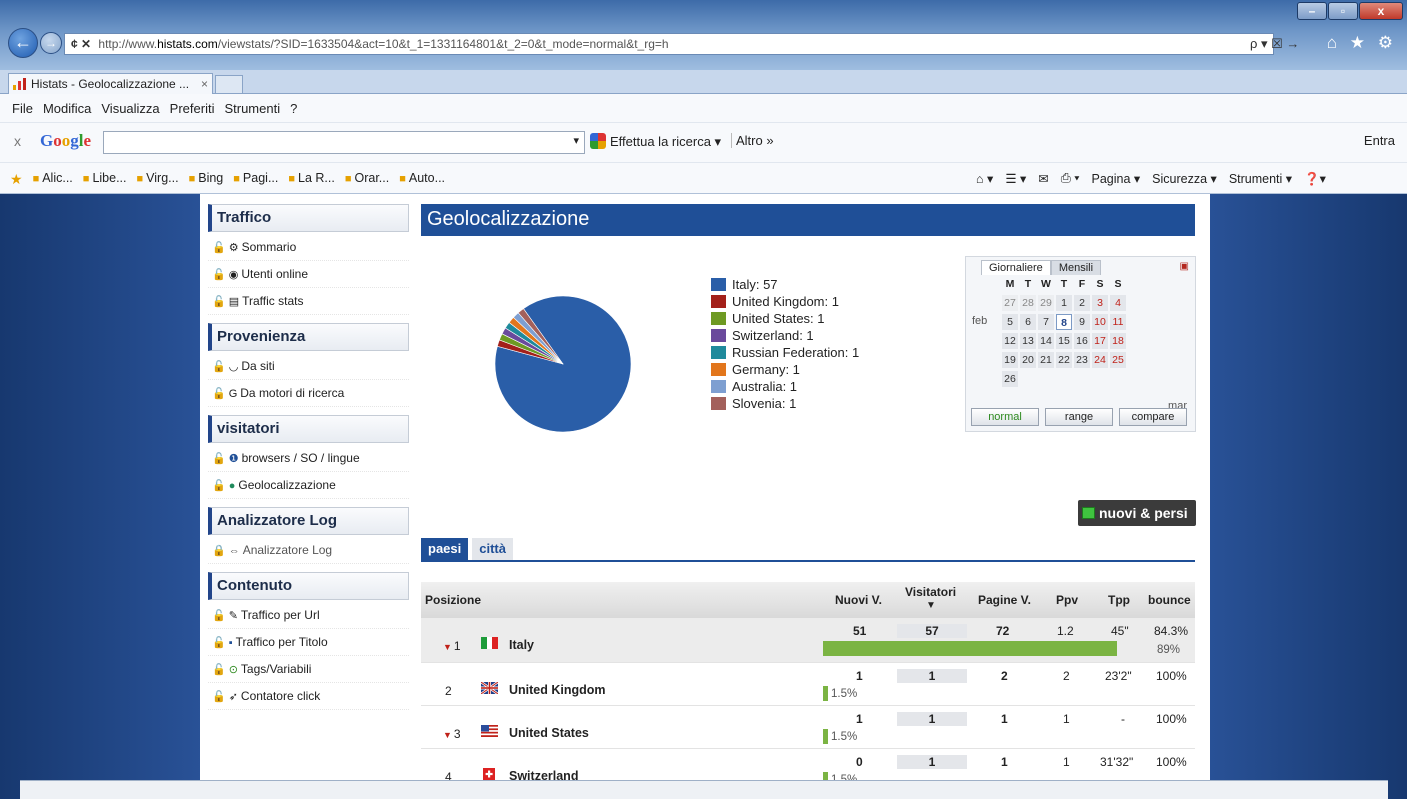 The width and height of the screenshot is (1407, 799). What do you see at coordinates (1004, 600) in the screenshot?
I see `col-pagine: Pagine V.` at bounding box center [1004, 600].